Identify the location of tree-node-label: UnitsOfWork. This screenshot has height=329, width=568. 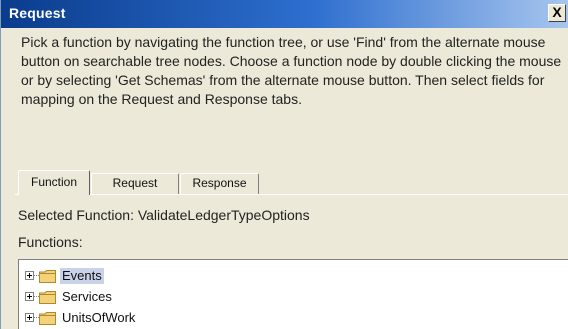
(98, 318).